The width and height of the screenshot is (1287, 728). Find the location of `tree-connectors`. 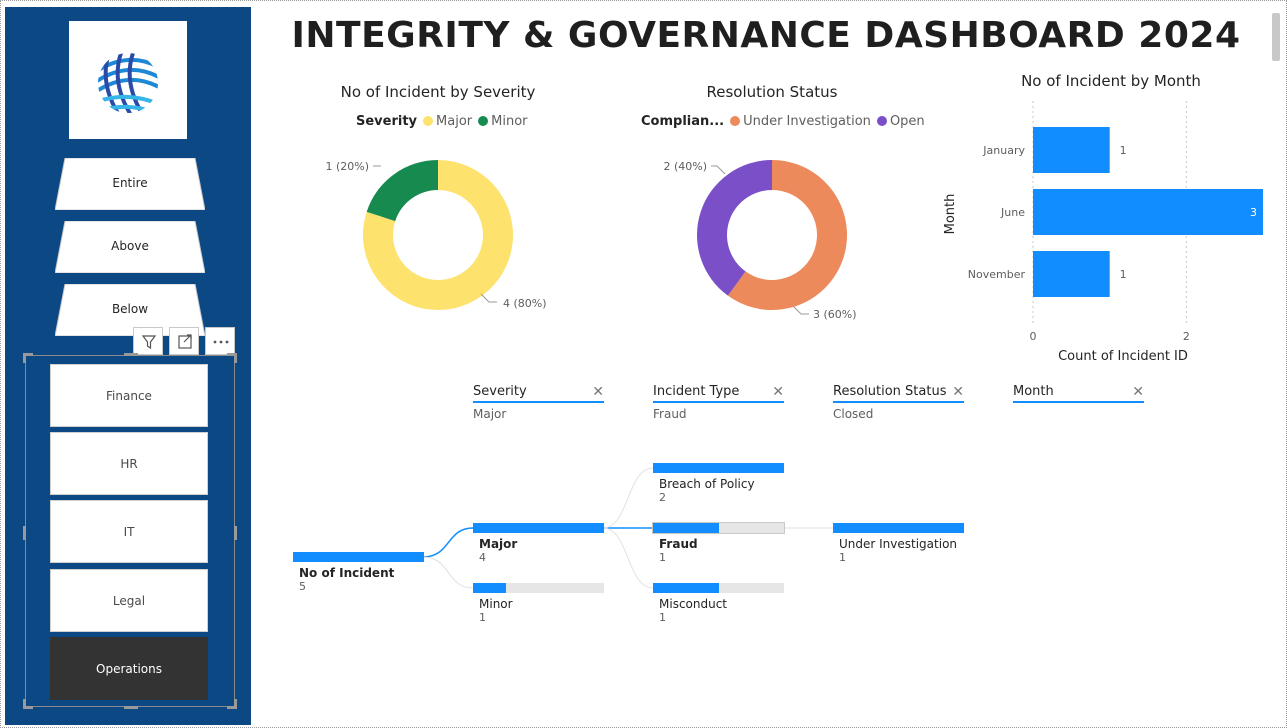

tree-connectors is located at coordinates (627, 528).